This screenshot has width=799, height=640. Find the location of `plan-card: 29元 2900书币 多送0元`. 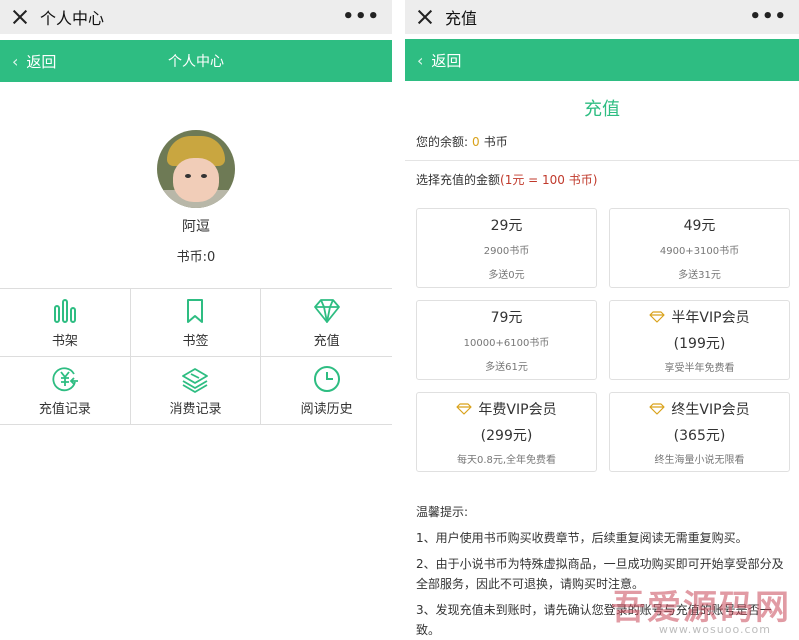

plan-card: 29元 2900书币 多送0元 is located at coordinates (506, 248).